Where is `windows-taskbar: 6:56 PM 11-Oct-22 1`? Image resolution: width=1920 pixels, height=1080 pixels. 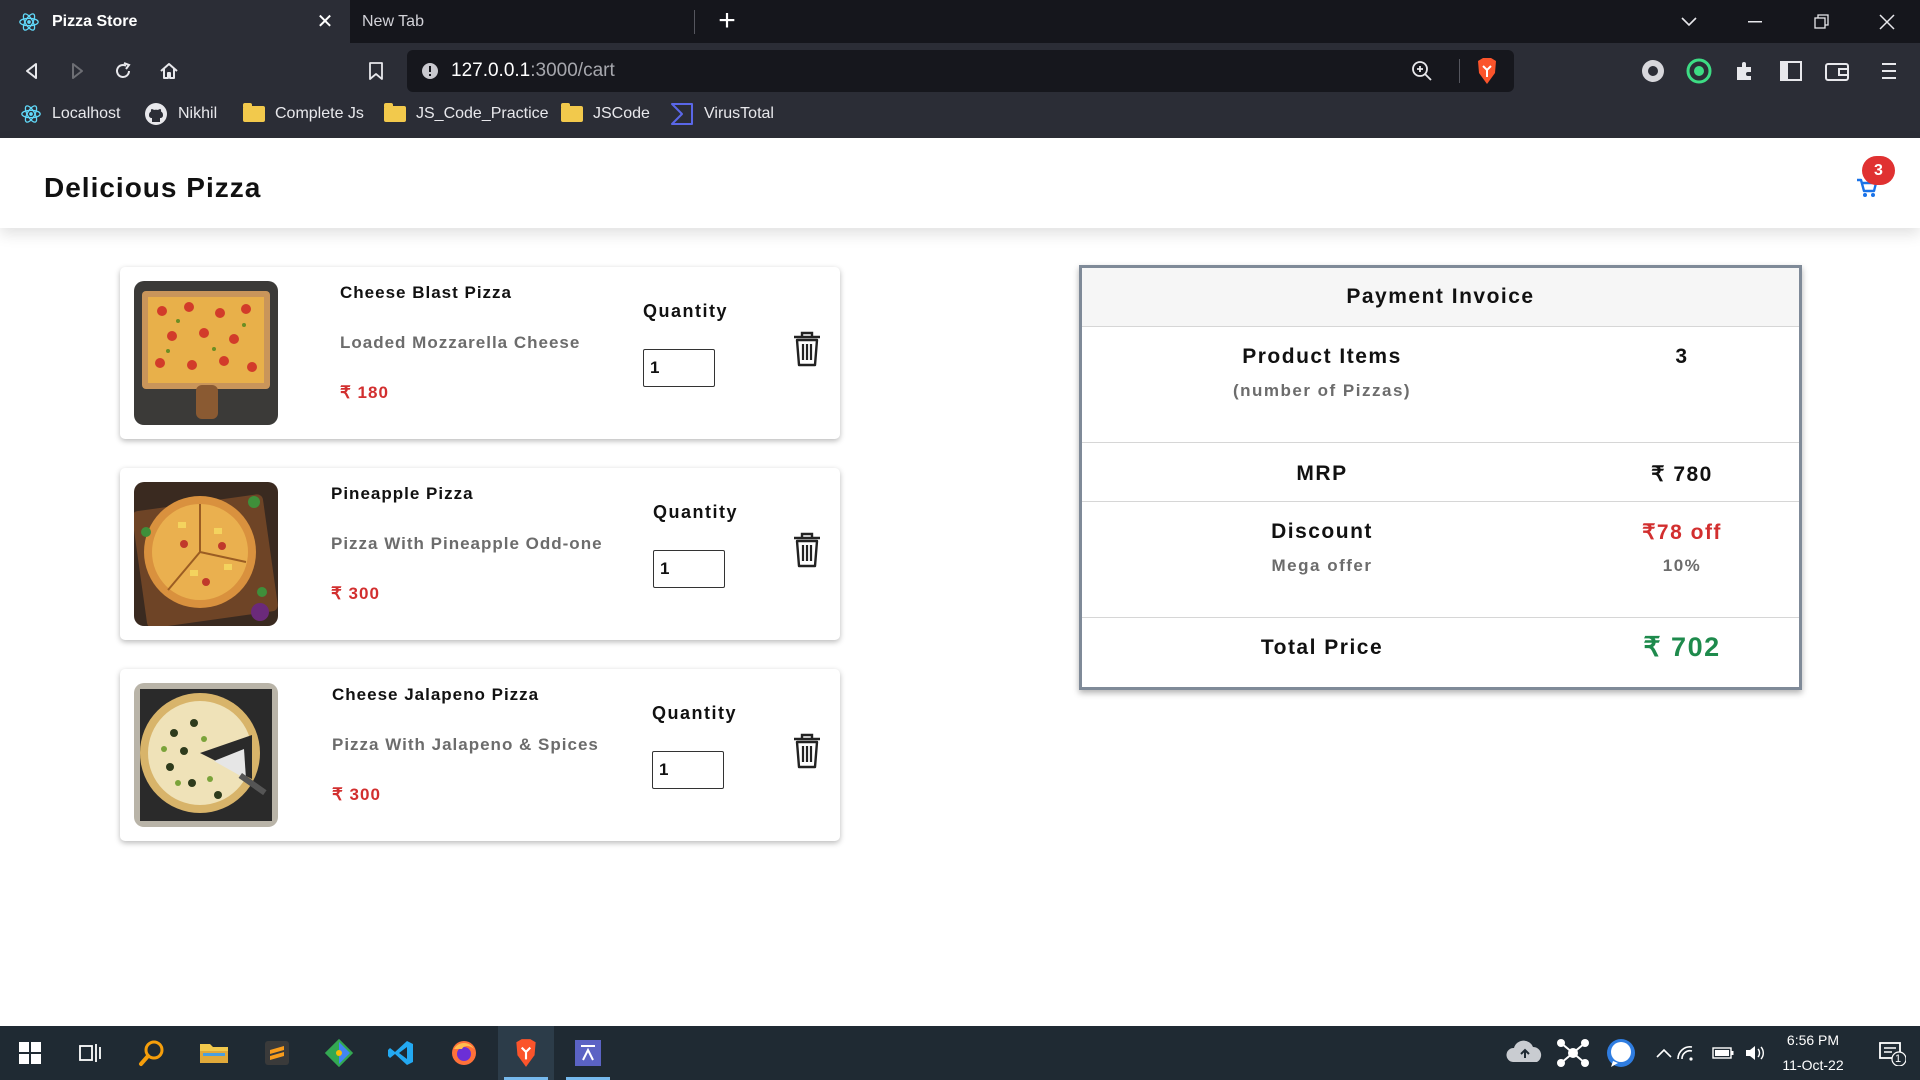 windows-taskbar: 6:56 PM 11-Oct-22 1 is located at coordinates (960, 1053).